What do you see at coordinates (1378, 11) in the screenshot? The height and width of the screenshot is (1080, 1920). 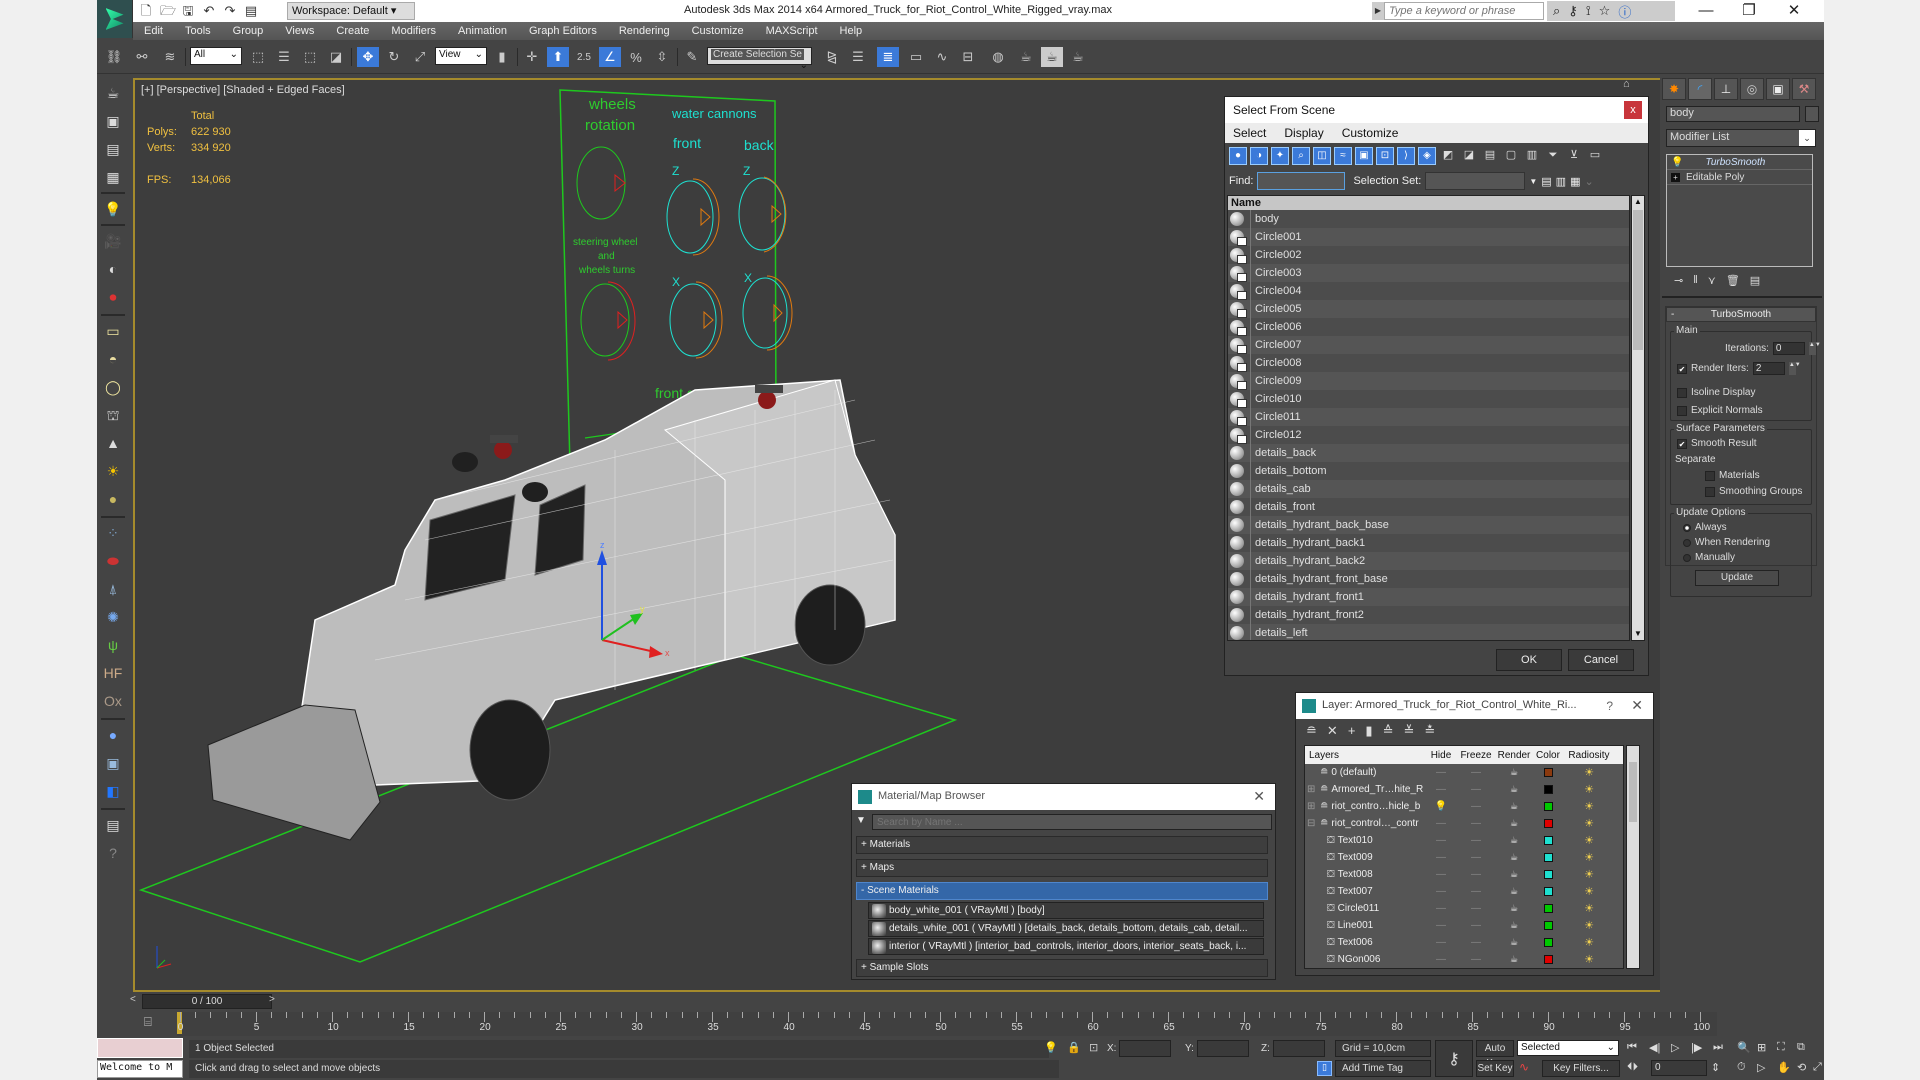 I see `search-expand-icon: ▶` at bounding box center [1378, 11].